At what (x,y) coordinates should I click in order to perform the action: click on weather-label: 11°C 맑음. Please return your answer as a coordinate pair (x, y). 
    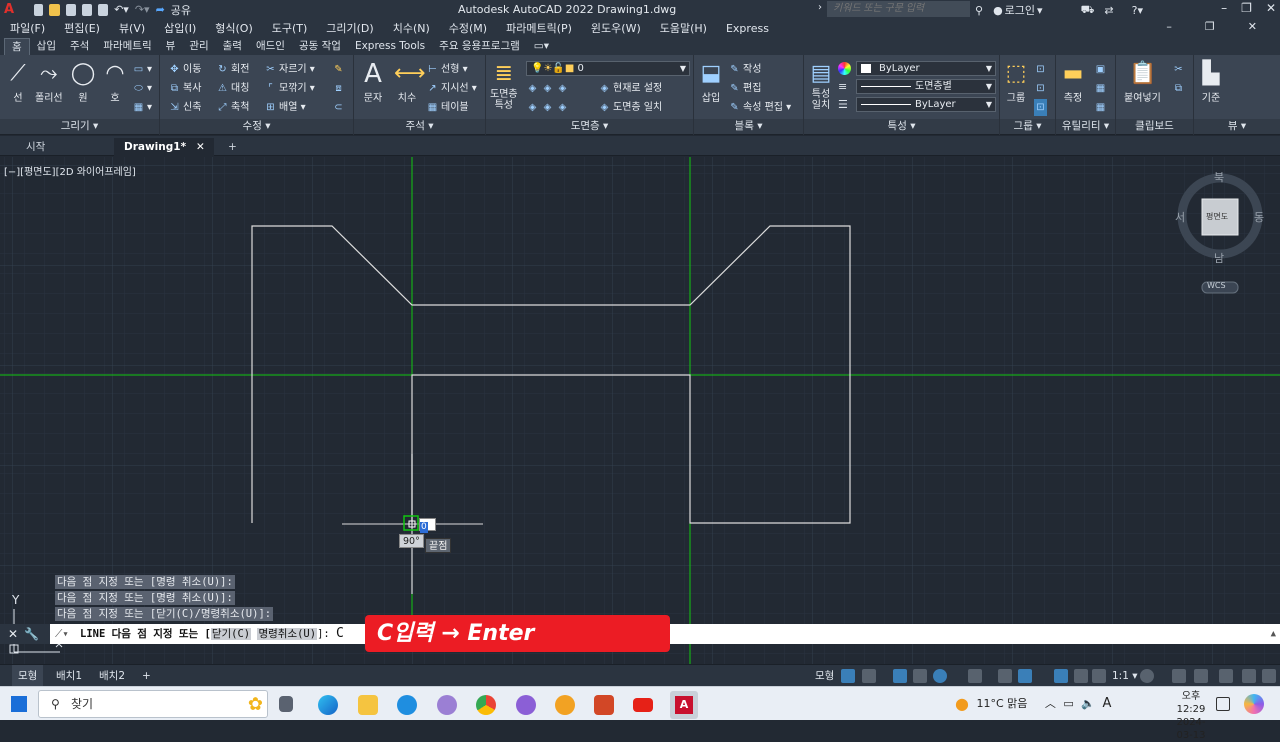
    Looking at the image, I should click on (1001, 703).